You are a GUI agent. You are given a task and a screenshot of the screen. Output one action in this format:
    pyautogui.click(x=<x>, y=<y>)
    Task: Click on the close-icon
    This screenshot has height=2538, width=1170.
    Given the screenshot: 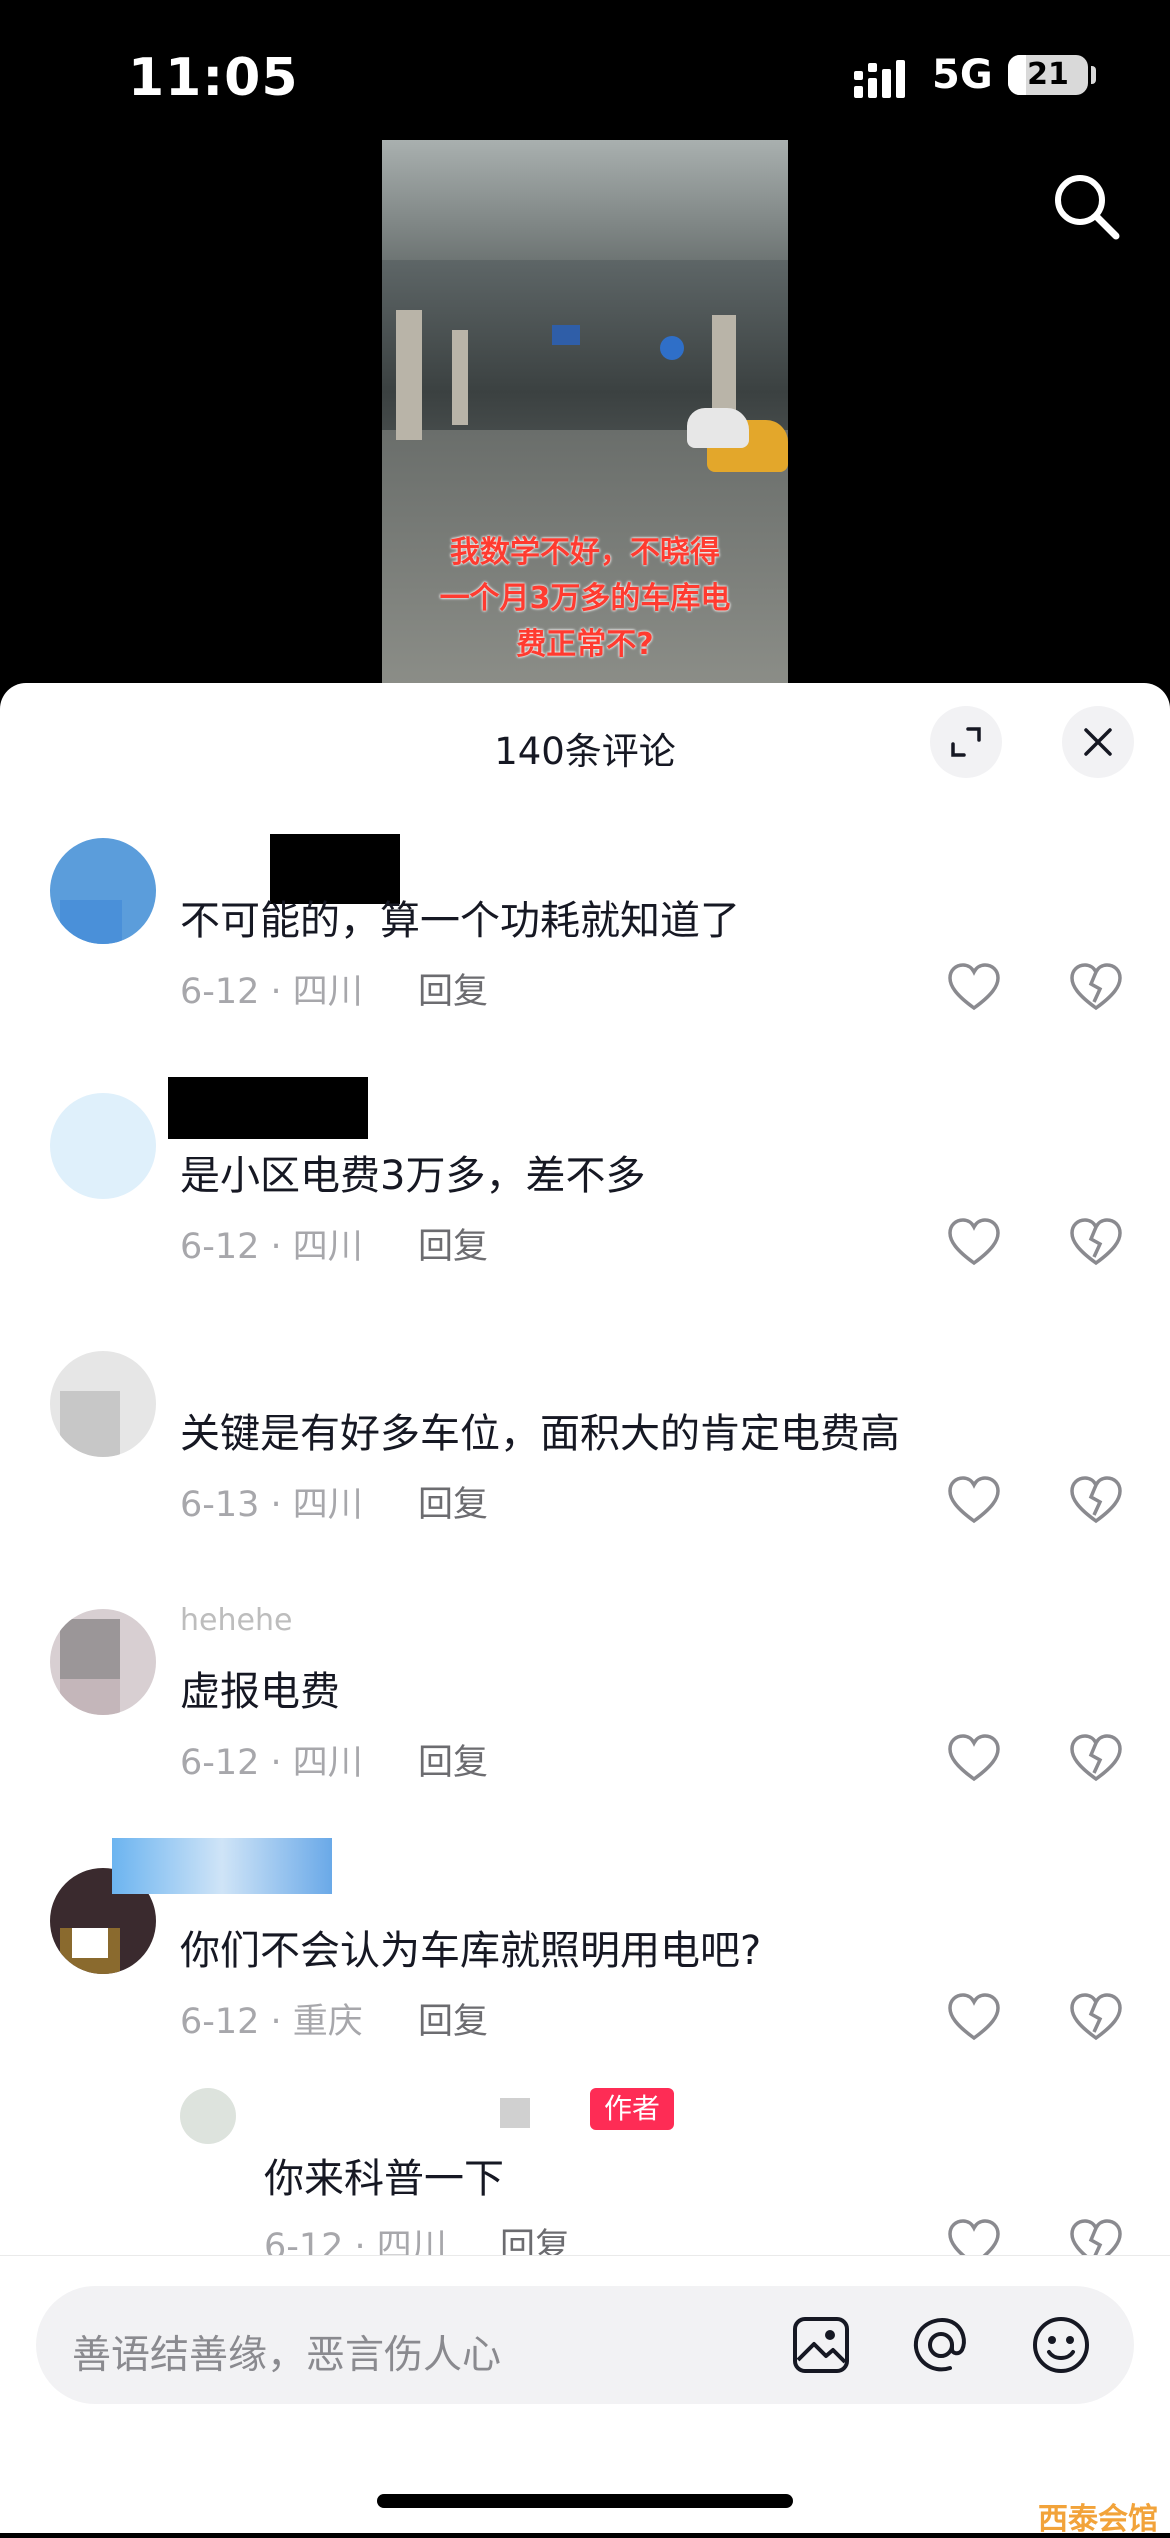 What is the action you would take?
    pyautogui.click(x=1098, y=742)
    